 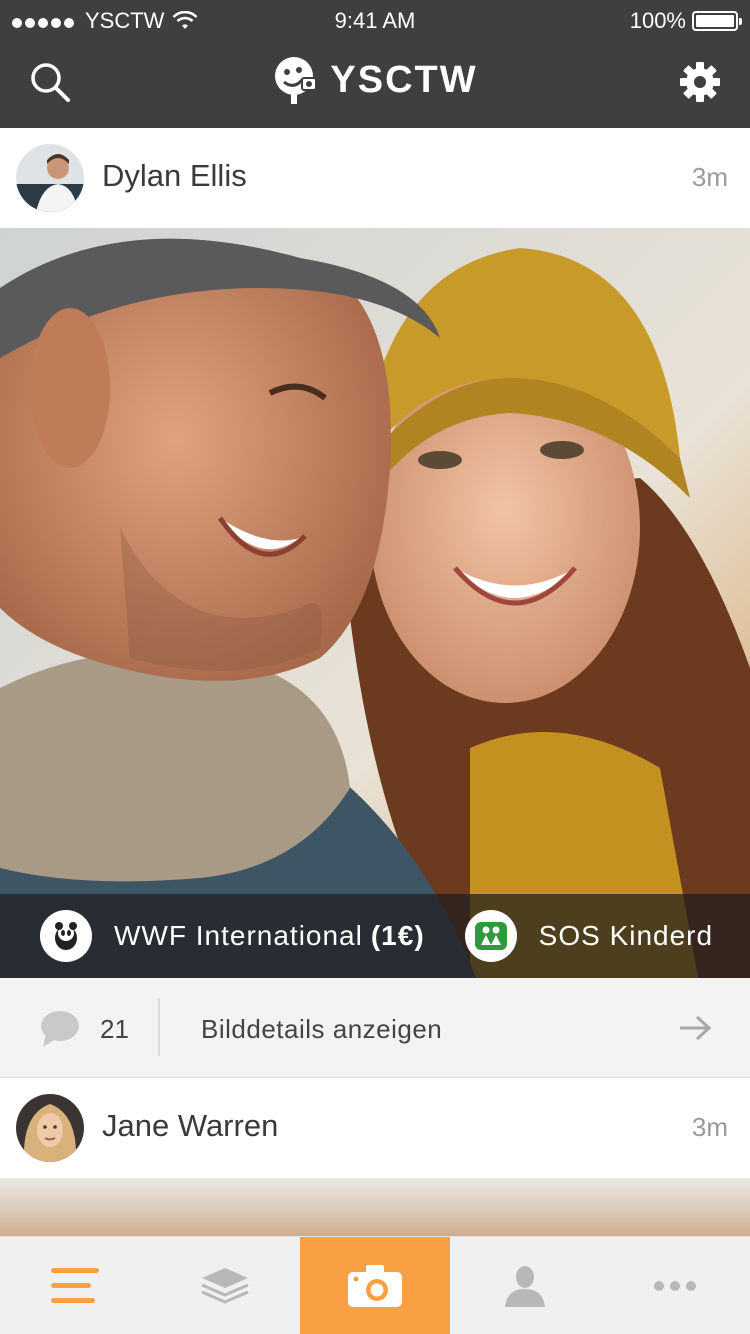 I want to click on app-title: YSCTW, so click(x=404, y=79).